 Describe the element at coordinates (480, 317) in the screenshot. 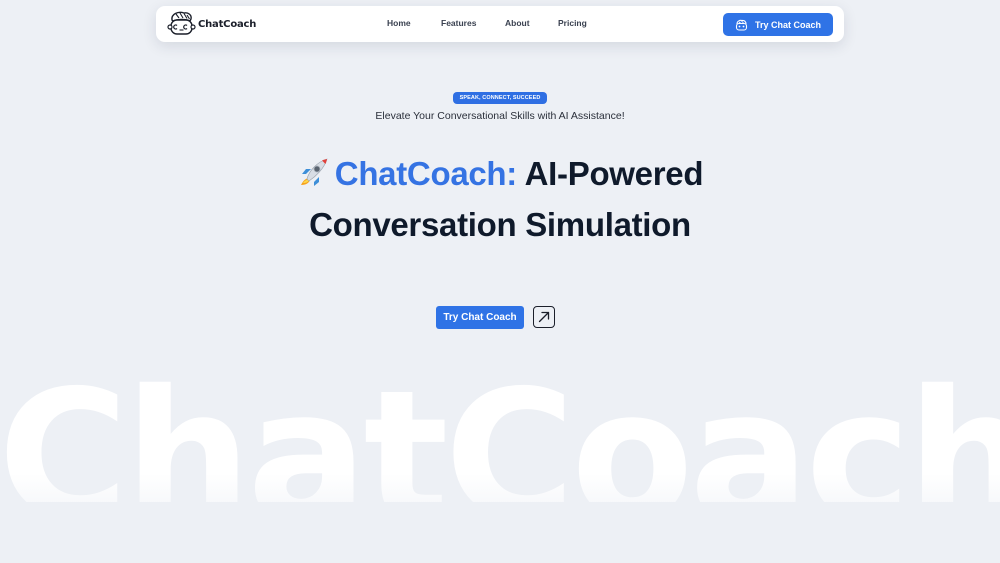

I see `try-chat-coach-hero-button: Try Chat Coach` at that location.